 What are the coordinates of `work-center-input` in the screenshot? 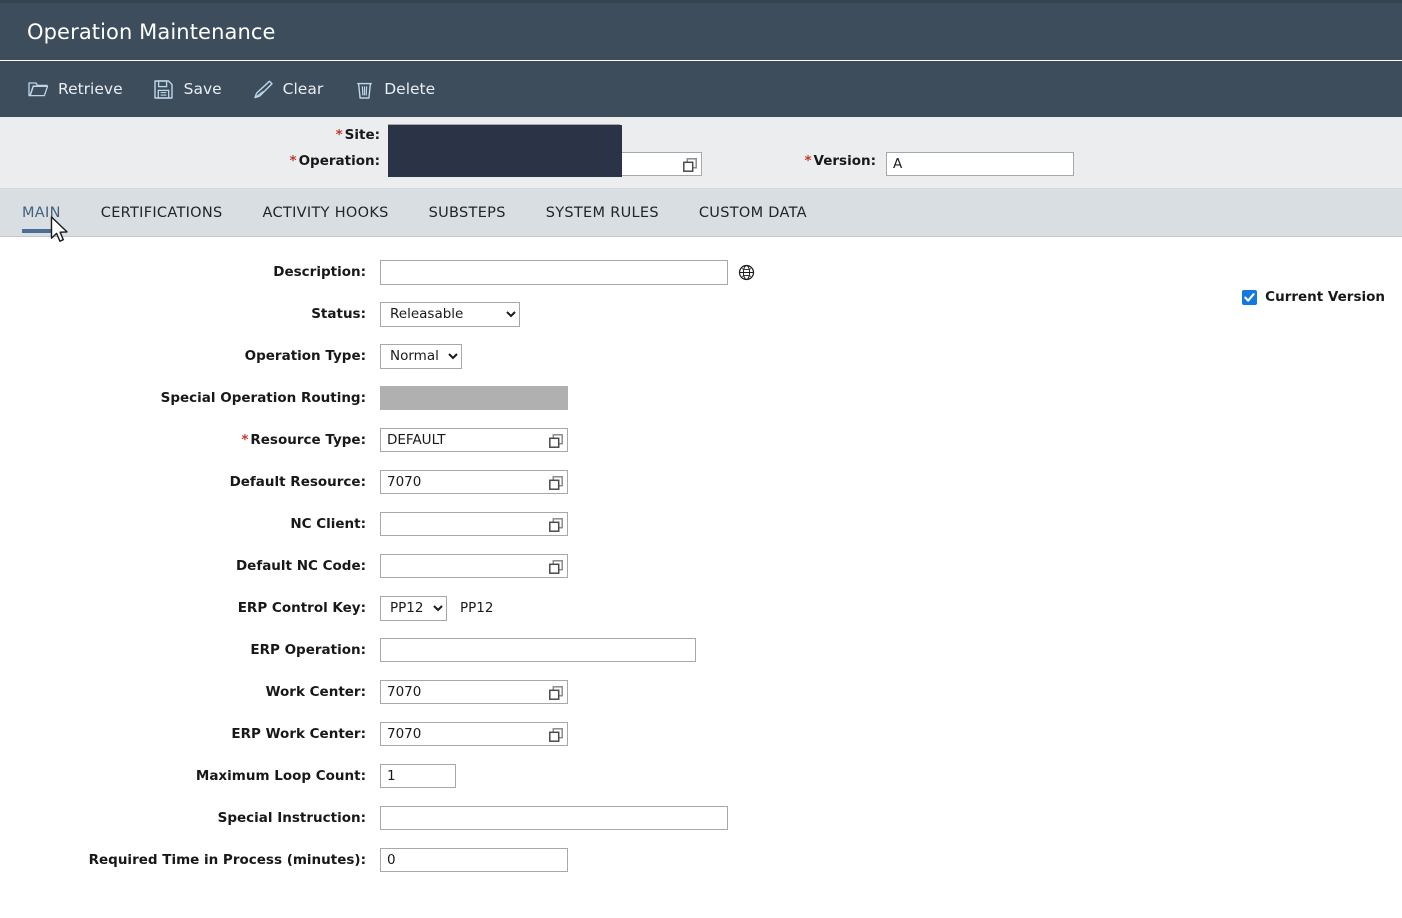 It's located at (474, 692).